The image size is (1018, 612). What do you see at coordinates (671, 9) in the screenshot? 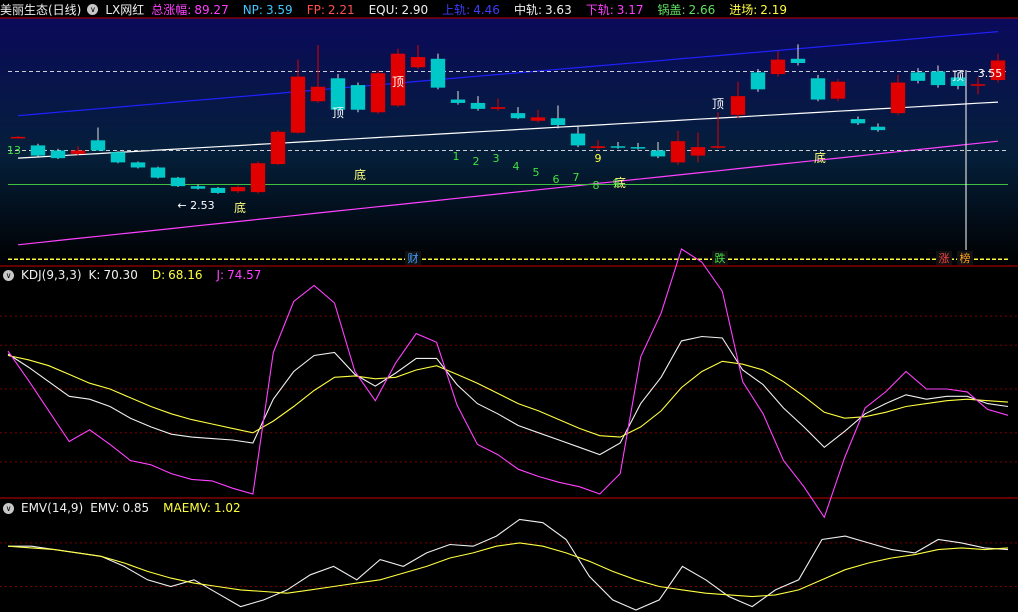
I see `main-label: 锅盖:` at bounding box center [671, 9].